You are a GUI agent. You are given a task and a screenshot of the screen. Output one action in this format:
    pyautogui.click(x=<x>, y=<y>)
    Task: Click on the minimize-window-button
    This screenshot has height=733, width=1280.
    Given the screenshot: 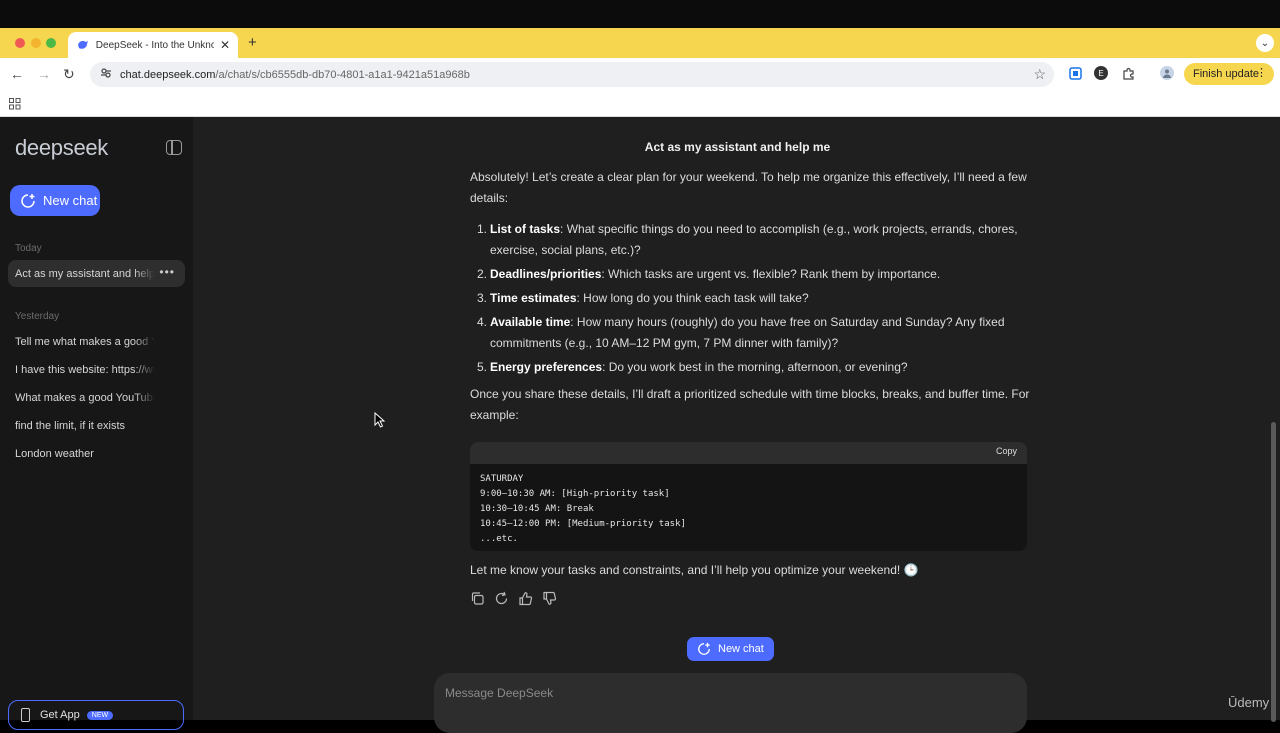 What is the action you would take?
    pyautogui.click(x=36, y=43)
    